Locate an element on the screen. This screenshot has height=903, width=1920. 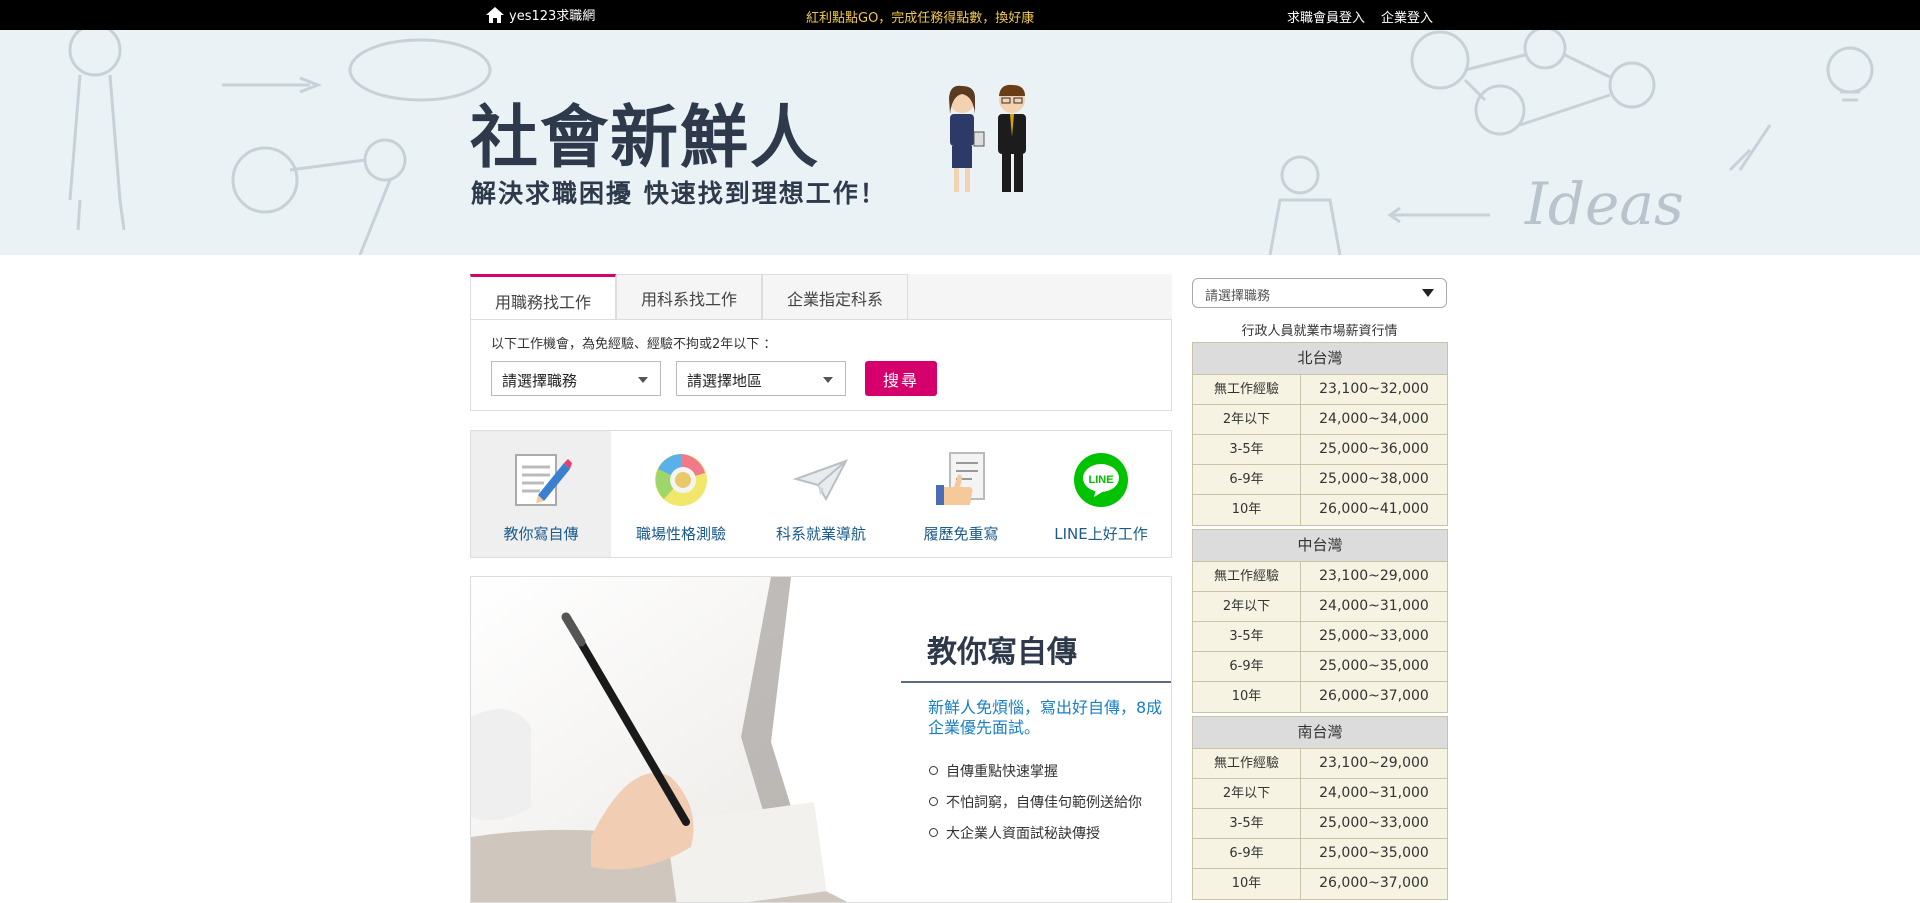
top-bar: yes123求職網 紅利點點GO，完成任務得點數，換好康 求職會員登入 企業登入 is located at coordinates (960, 15).